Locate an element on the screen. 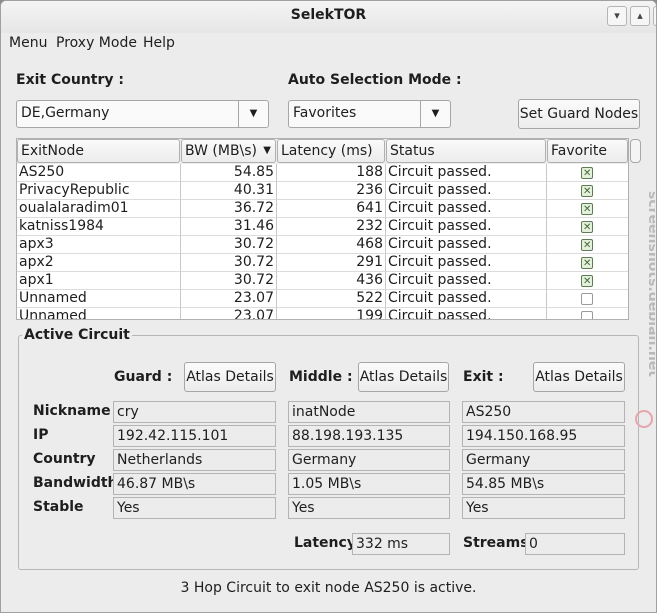 This screenshot has height=613, width=657. col-status: Status is located at coordinates (466, 151).